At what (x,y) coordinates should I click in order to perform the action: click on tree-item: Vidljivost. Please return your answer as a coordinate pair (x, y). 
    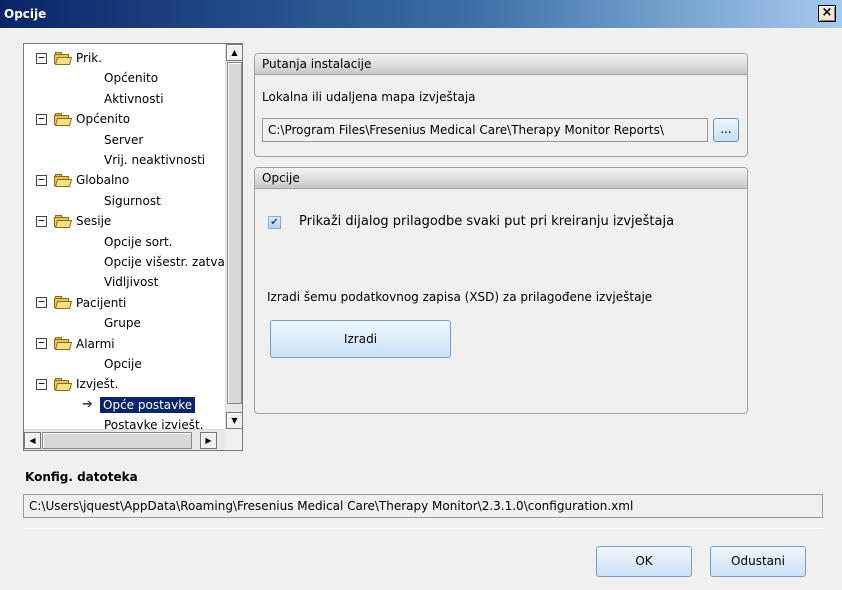
    Looking at the image, I should click on (131, 282).